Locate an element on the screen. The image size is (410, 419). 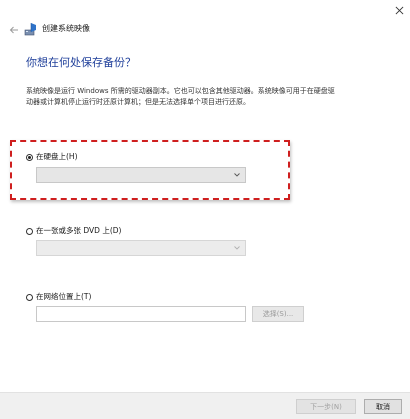
cancel-button: 取消 is located at coordinates (383, 406).